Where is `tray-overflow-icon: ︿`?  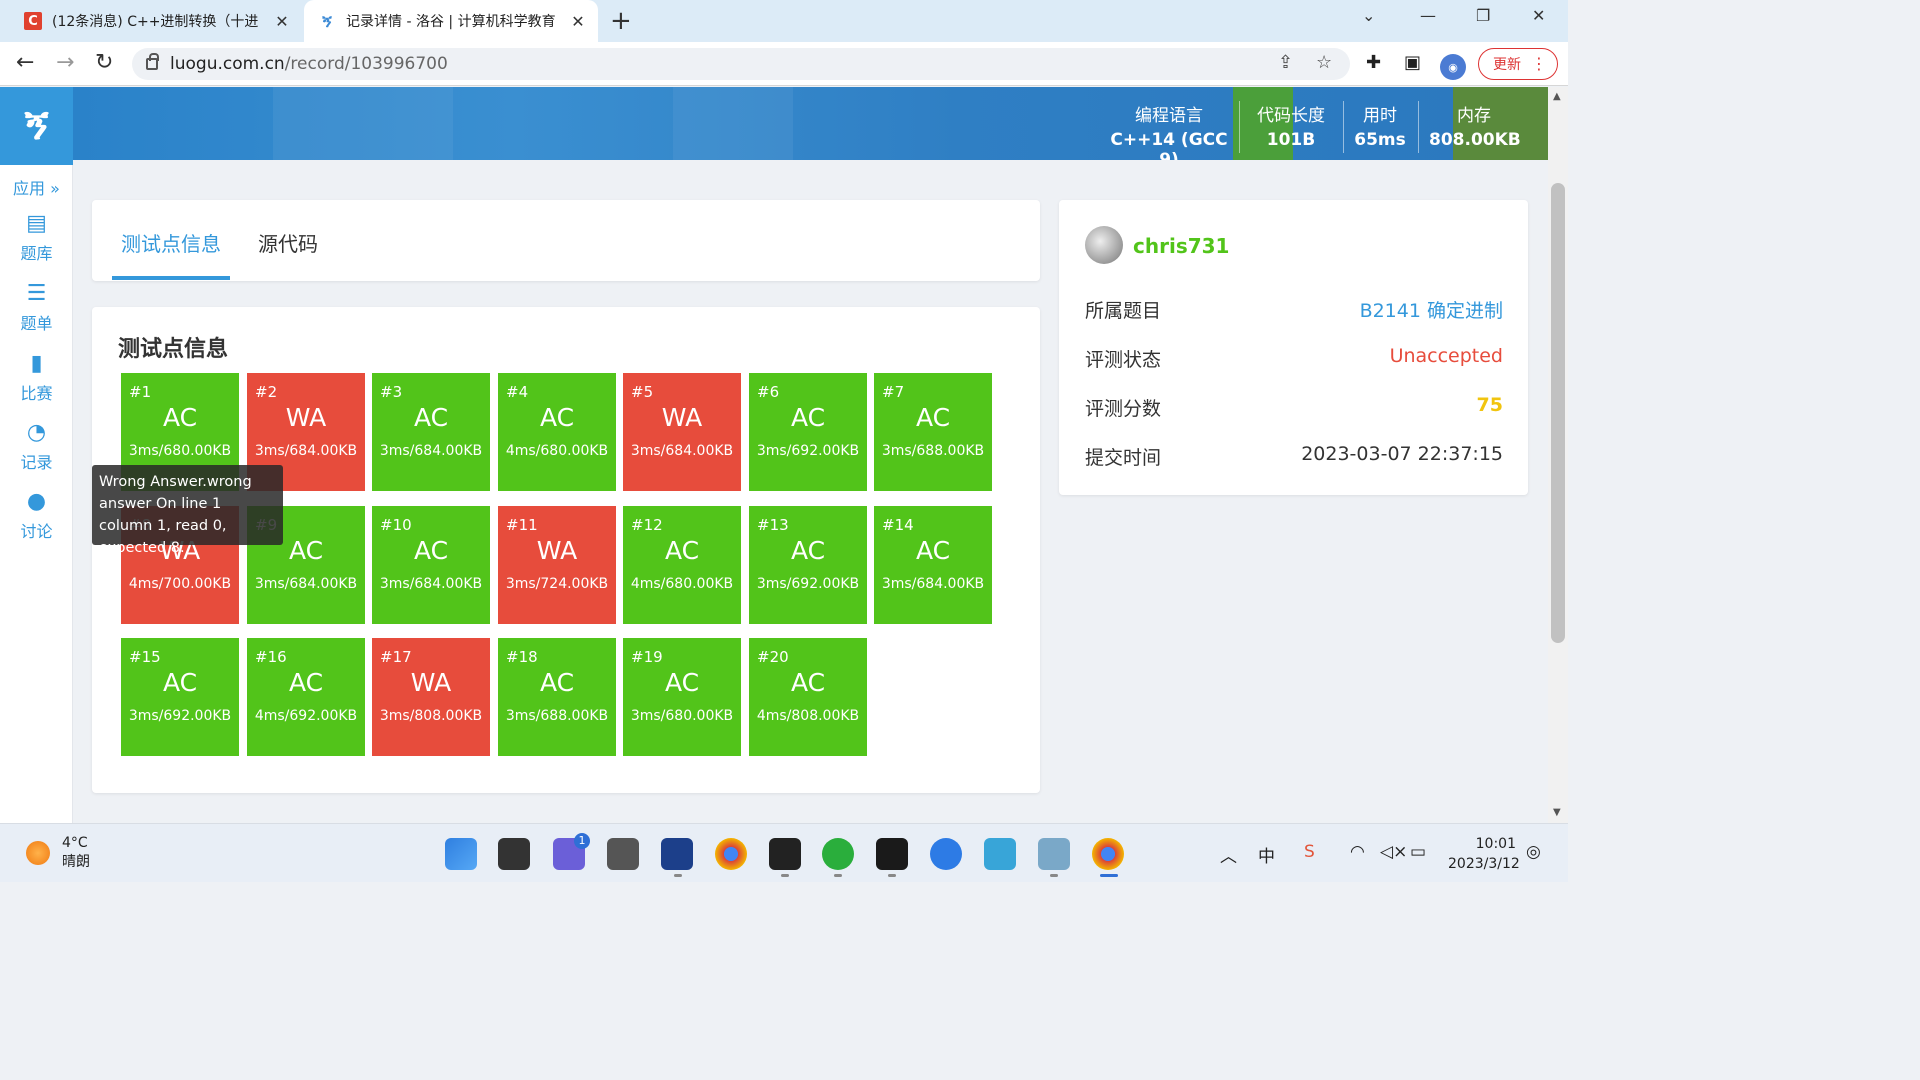
tray-overflow-icon: ︿ is located at coordinates (1228, 854).